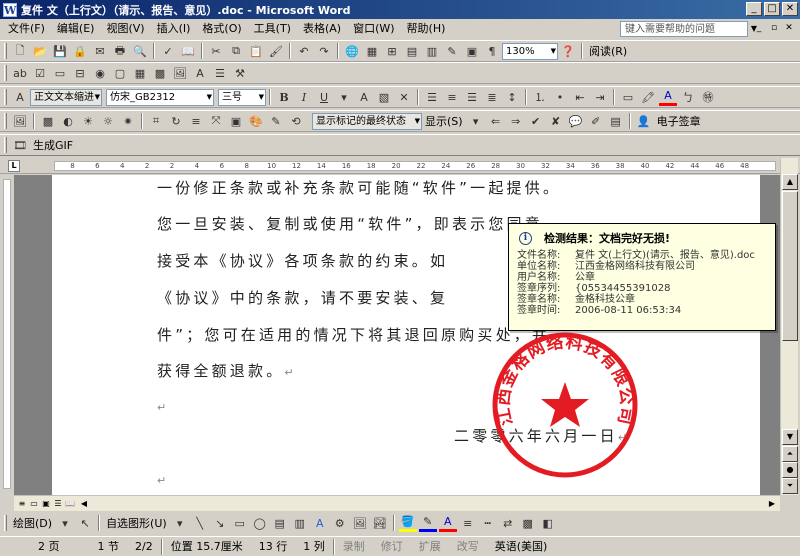 The image size is (800, 556). I want to click on clipart-icon: 🖼, so click(360, 523).